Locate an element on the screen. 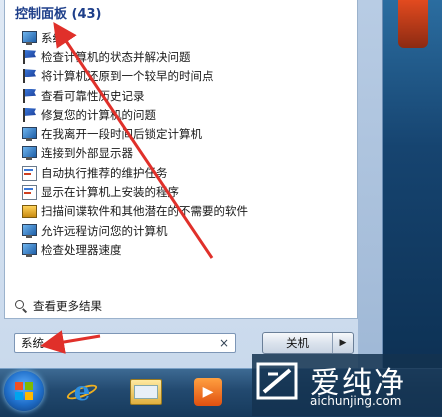  result-label: 修复您的计算机的问题 is located at coordinates (98, 114).